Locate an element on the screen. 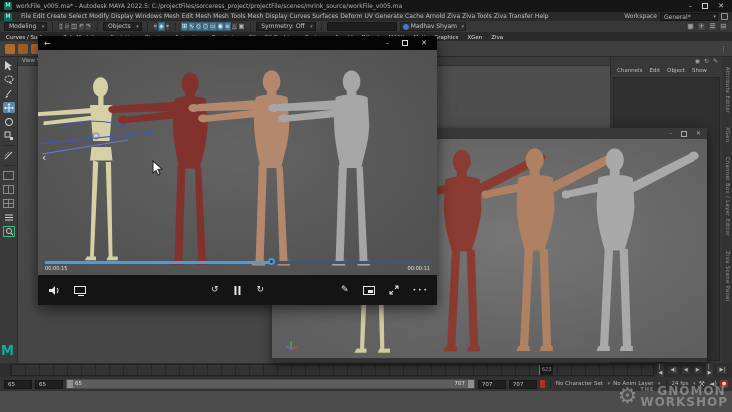 The width and height of the screenshot is (732, 412). reference-window-scrubber is located at coordinates (489, 360).